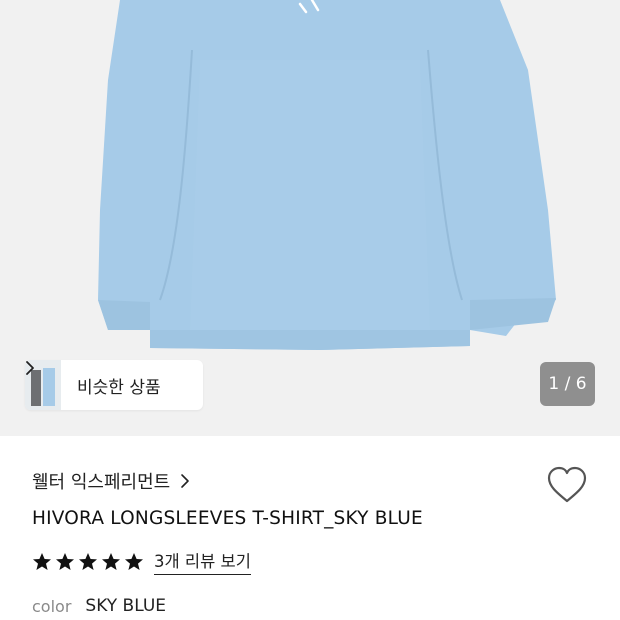 This screenshot has width=620, height=620. What do you see at coordinates (119, 387) in the screenshot?
I see `similar-products-label: 비슷한 상품` at bounding box center [119, 387].